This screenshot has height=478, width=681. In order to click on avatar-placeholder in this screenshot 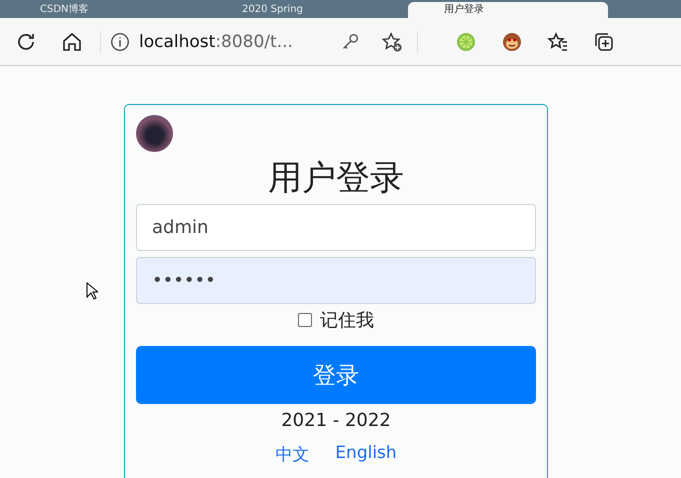, I will do `click(154, 133)`.